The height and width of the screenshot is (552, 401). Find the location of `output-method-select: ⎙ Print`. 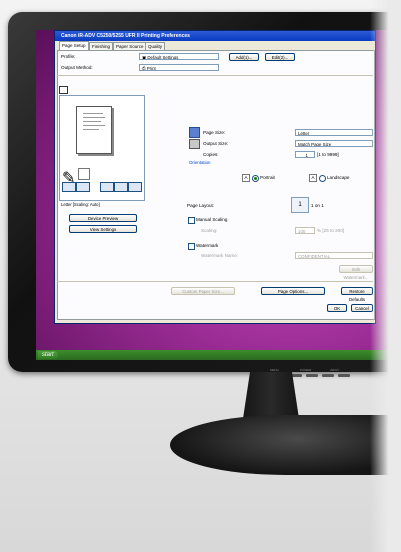

output-method-select: ⎙ Print is located at coordinates (179, 67).